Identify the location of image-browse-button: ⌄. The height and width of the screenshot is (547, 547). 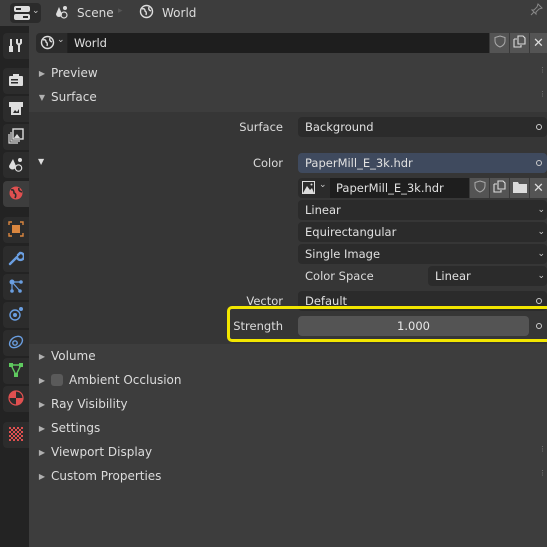
(314, 188).